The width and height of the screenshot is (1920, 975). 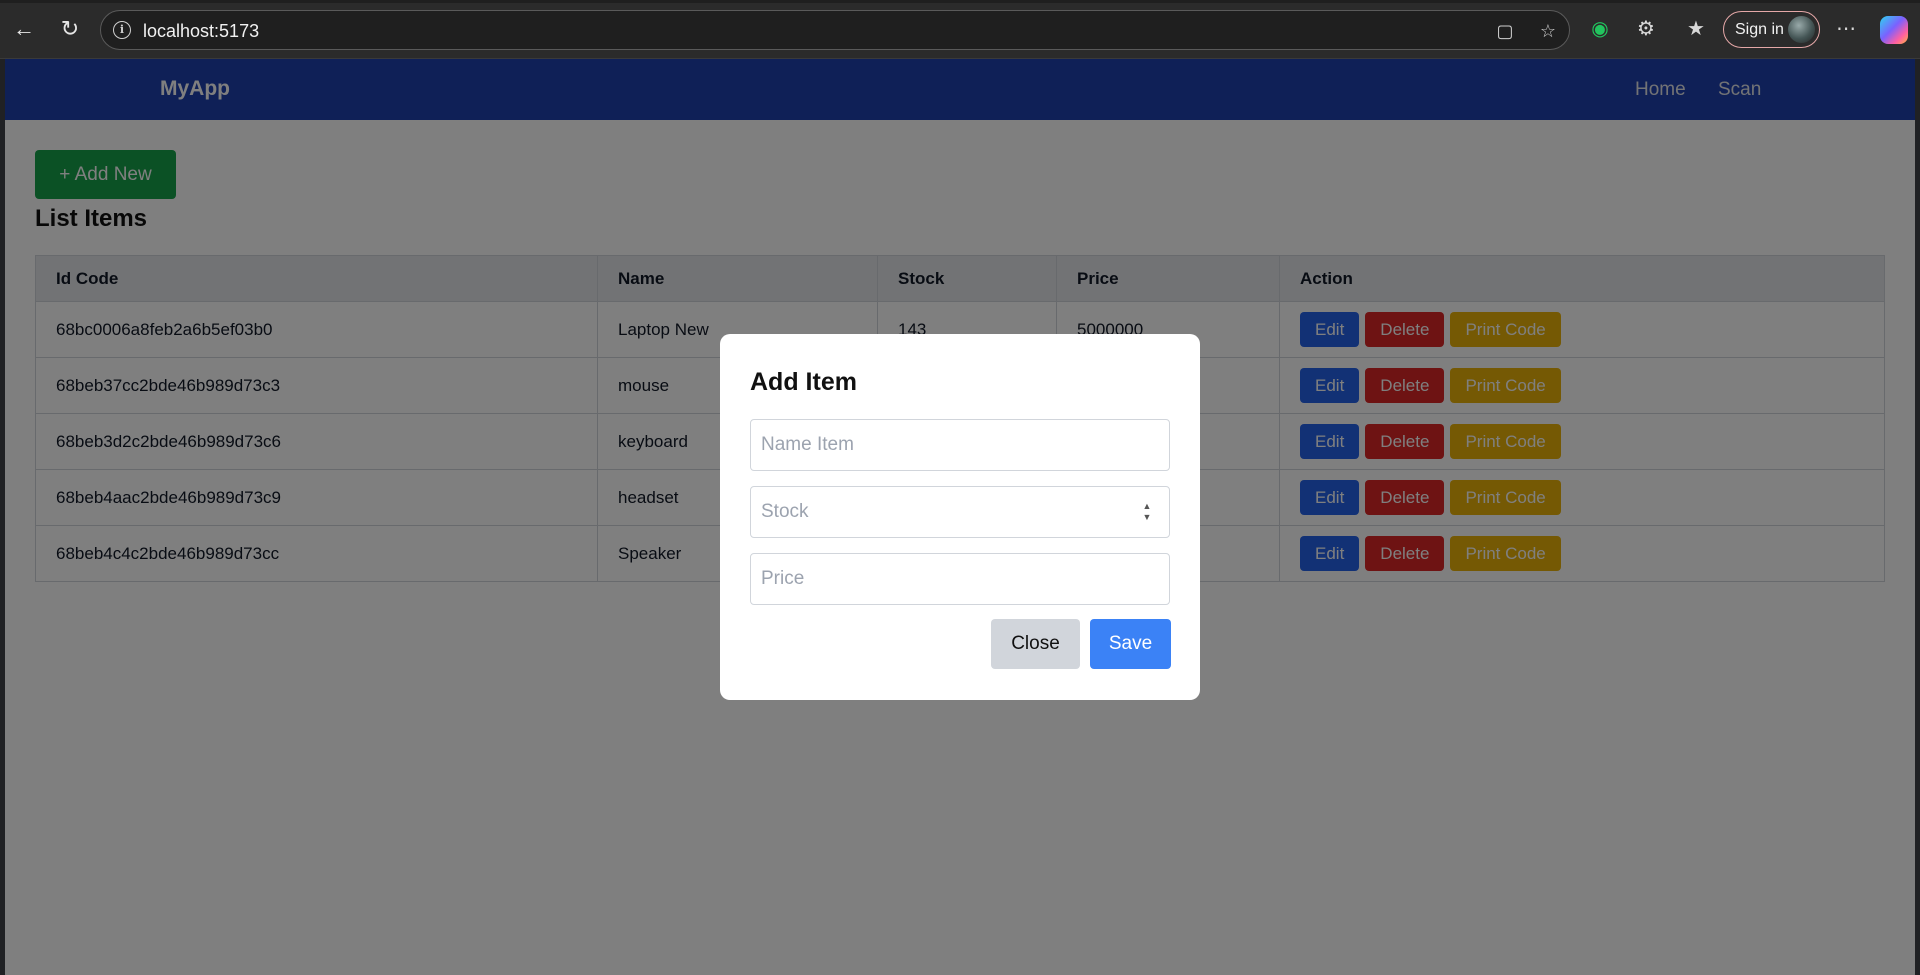 What do you see at coordinates (1600, 29) in the screenshot?
I see `eye-extension-icon: ◉` at bounding box center [1600, 29].